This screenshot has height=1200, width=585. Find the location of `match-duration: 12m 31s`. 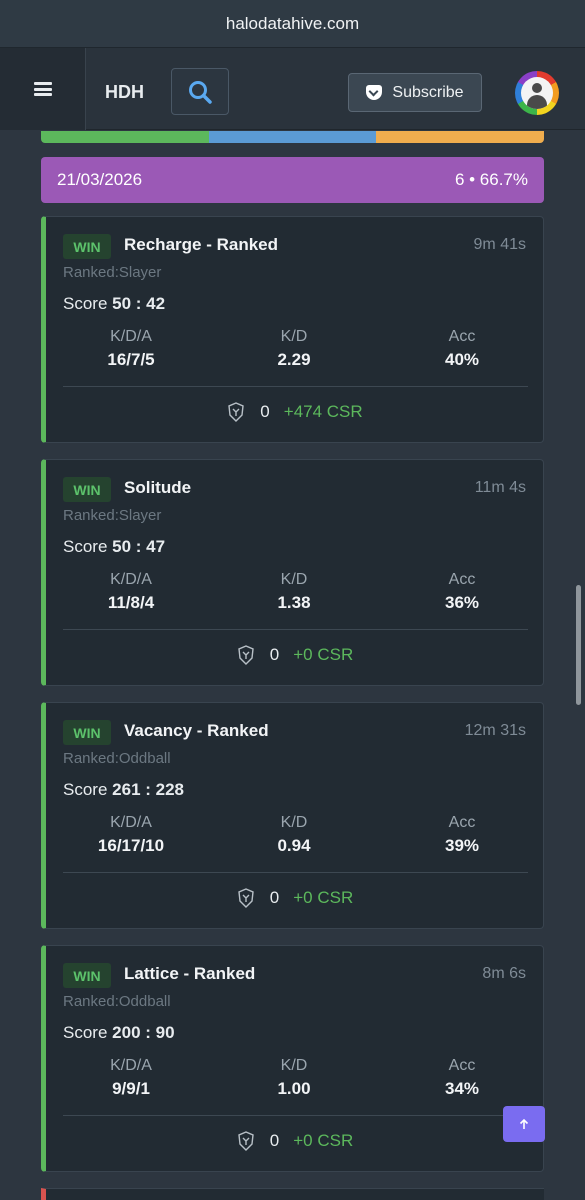

match-duration: 12m 31s is located at coordinates (495, 730).